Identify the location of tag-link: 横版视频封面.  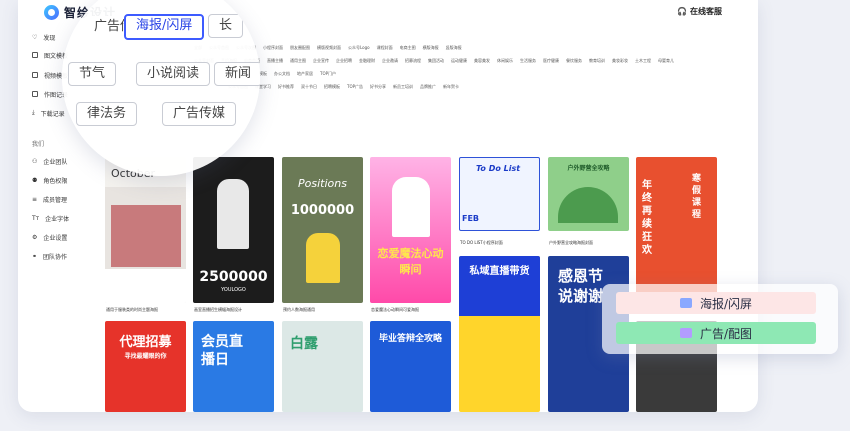
(329, 48).